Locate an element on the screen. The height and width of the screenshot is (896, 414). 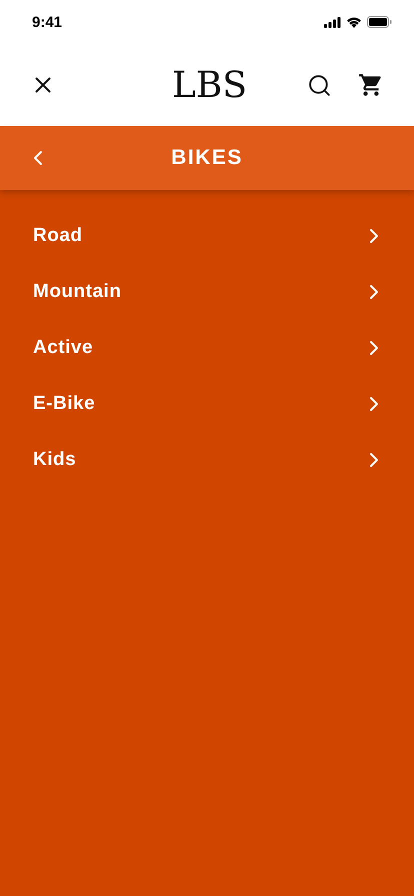
menu-item: Kids is located at coordinates (207, 460).